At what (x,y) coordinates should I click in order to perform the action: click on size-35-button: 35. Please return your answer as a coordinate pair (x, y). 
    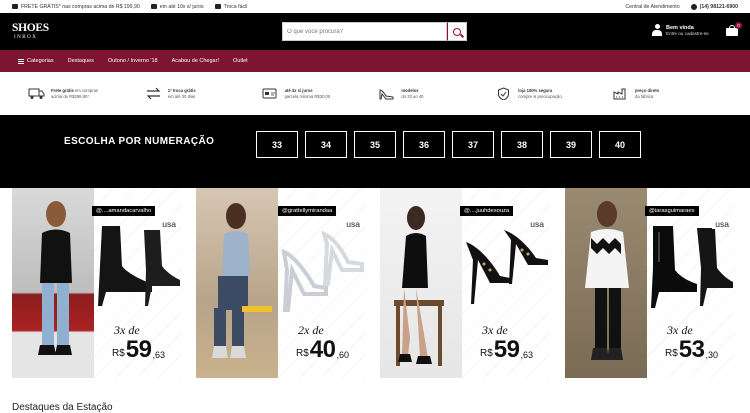
    Looking at the image, I should click on (375, 144).